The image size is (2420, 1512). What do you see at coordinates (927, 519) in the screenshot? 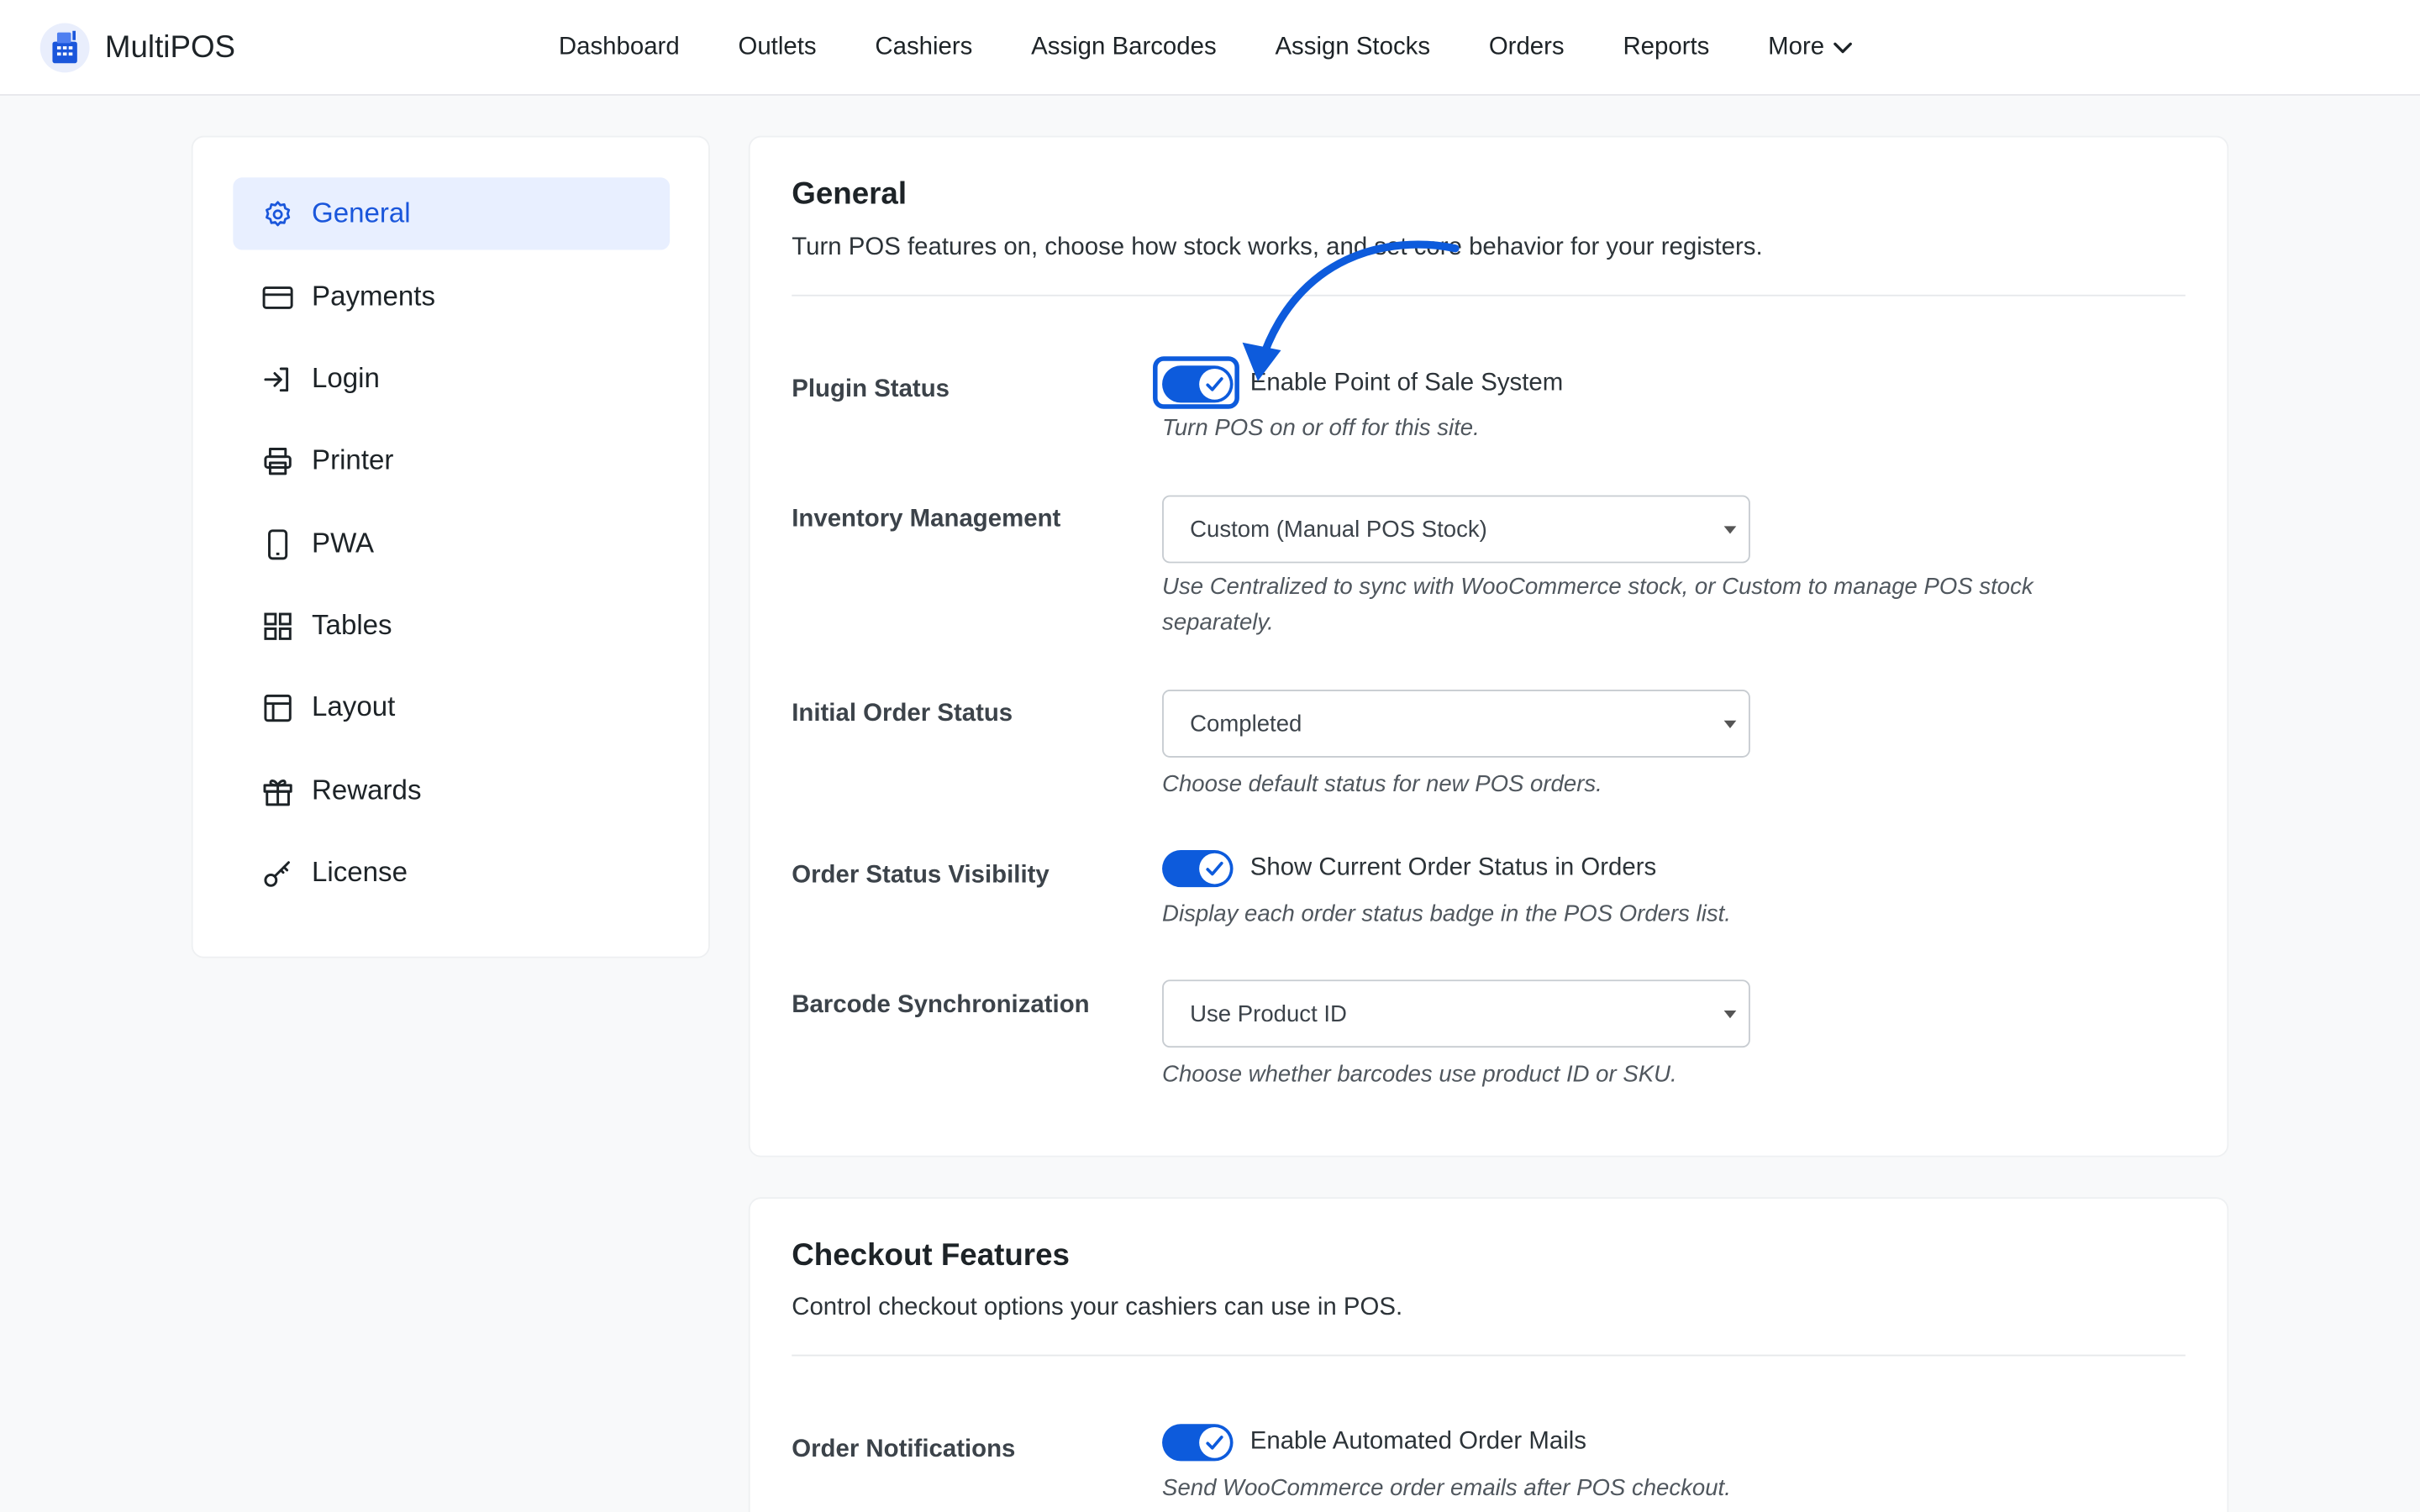
I see `inventory-management-label: Inventory Management` at bounding box center [927, 519].